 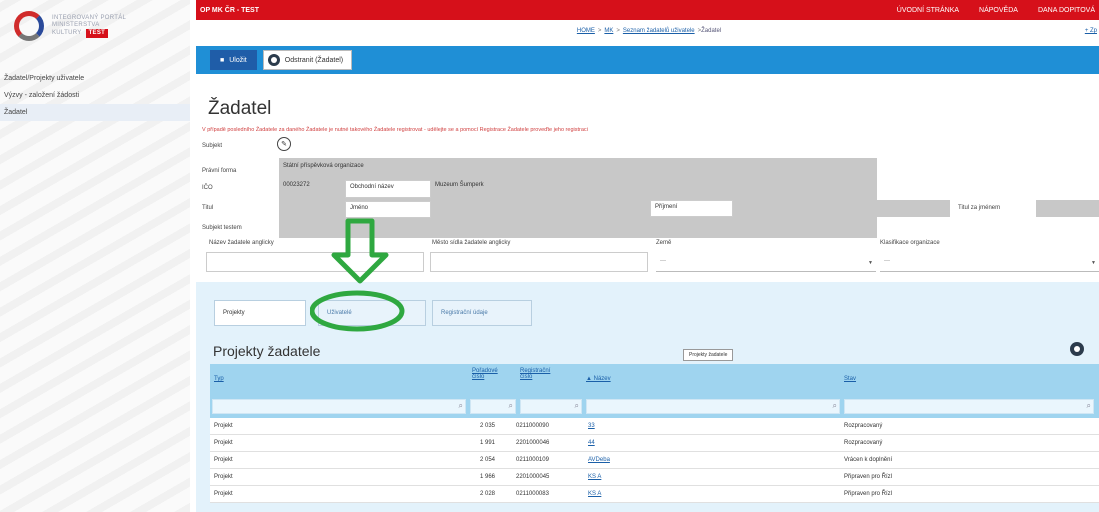 What do you see at coordinates (488, 494) in the screenshot?
I see `cell-poradove: 2 028` at bounding box center [488, 494].